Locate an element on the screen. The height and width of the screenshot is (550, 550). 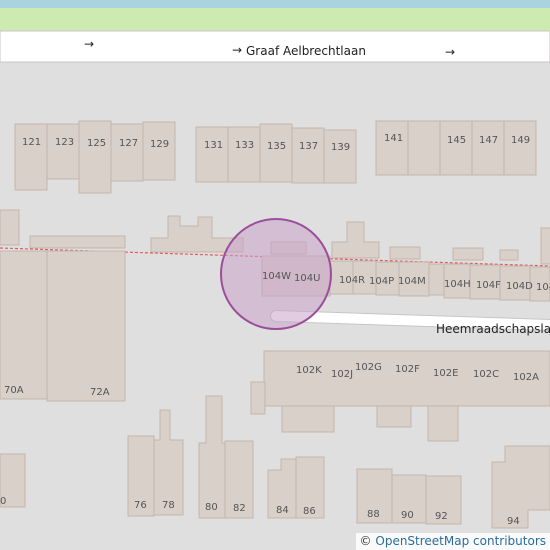
house-number: 135 is located at coordinates (276, 146).